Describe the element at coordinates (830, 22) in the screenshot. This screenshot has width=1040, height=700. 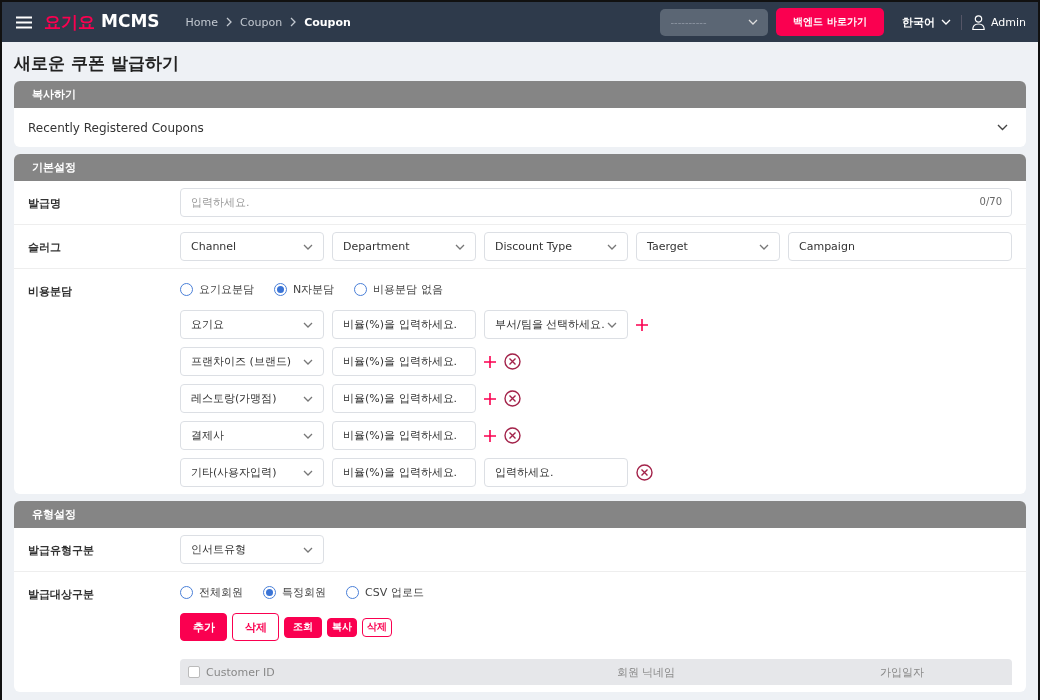
I see `backend-button: 백엔드 바로가기` at that location.